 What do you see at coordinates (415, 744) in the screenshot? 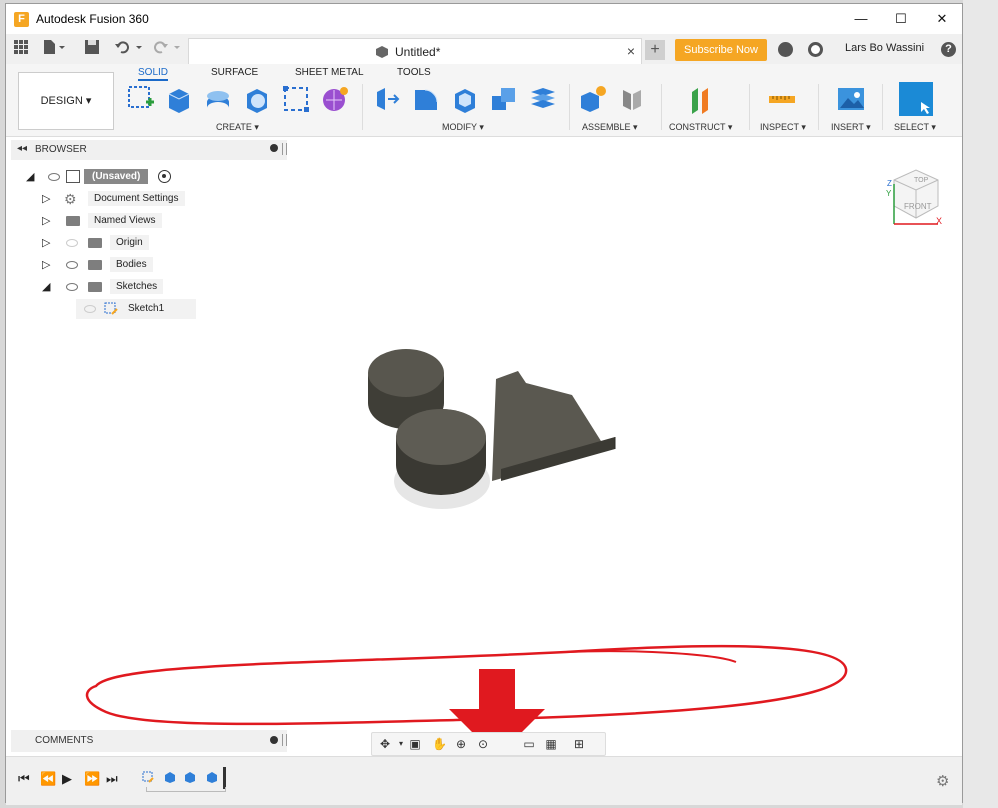
I see `look-at-icon: ▣` at bounding box center [415, 744].